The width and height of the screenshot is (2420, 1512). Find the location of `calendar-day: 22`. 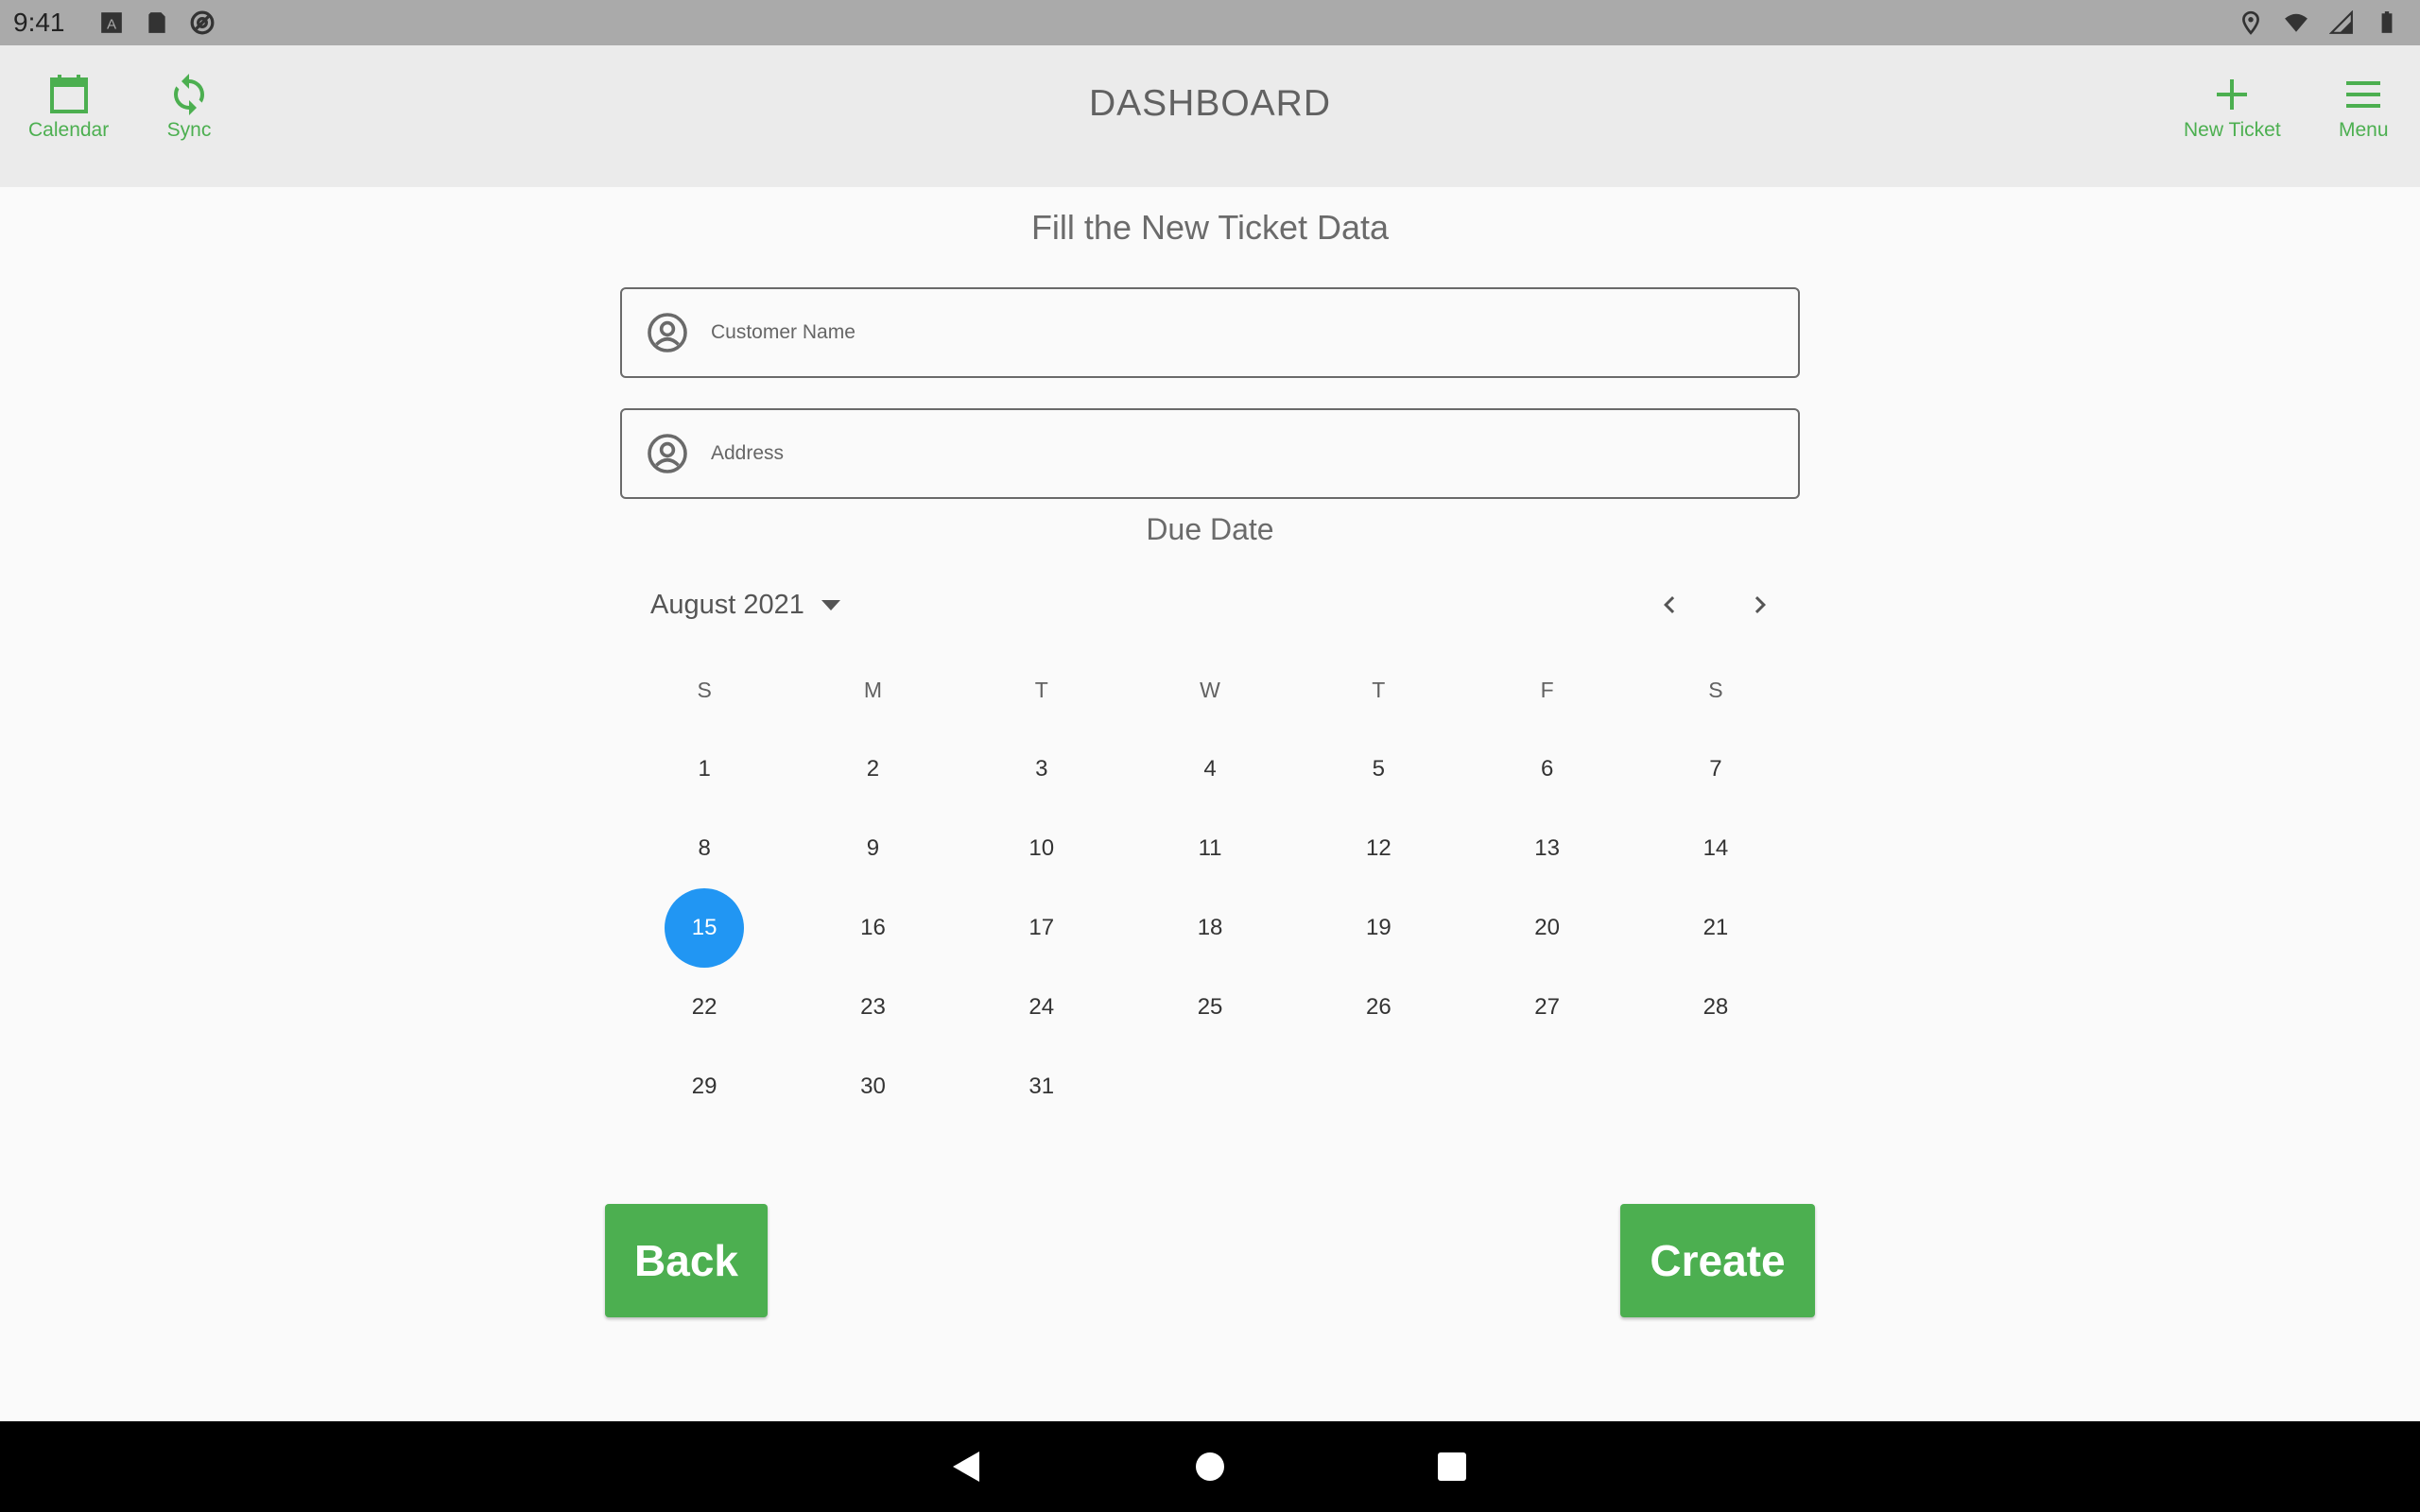

calendar-day: 22 is located at coordinates (704, 1007).